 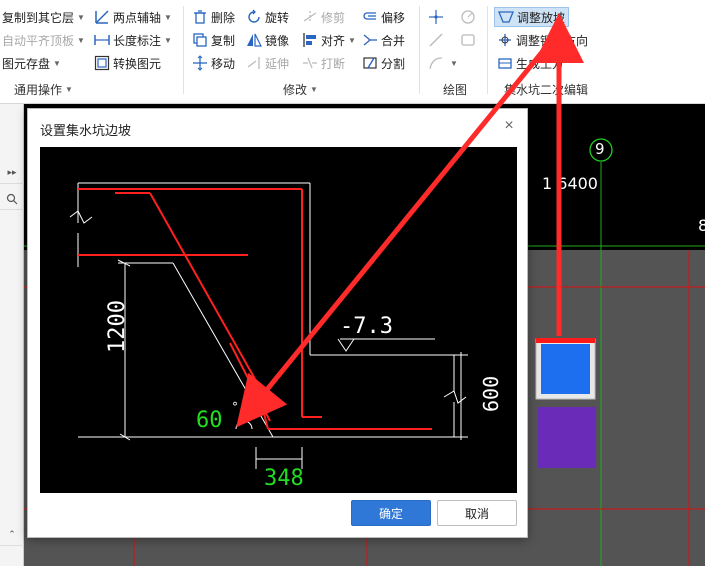 What do you see at coordinates (552, 40) in the screenshot?
I see `adjust-rebar-direction-label: 调整钢筋方向` at bounding box center [552, 40].